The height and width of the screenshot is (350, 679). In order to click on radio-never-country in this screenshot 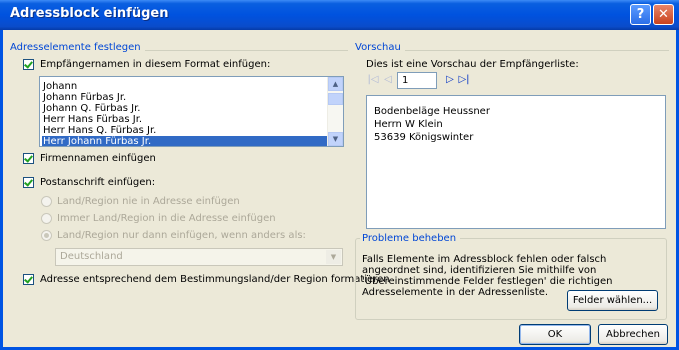, I will do `click(46, 201)`.